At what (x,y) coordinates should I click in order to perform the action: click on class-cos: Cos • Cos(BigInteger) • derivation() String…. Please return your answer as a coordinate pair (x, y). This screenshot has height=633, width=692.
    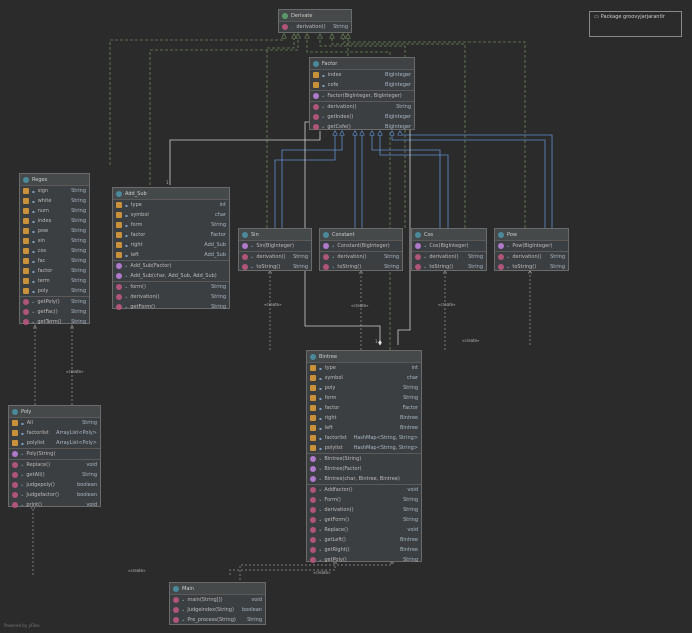
    Looking at the image, I should click on (449, 249).